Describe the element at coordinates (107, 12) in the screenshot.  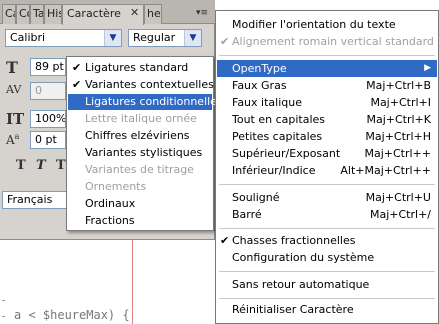
I see `panel-tab-bar: Ca Co Ta His Caractère ✕ he ▾≡` at that location.